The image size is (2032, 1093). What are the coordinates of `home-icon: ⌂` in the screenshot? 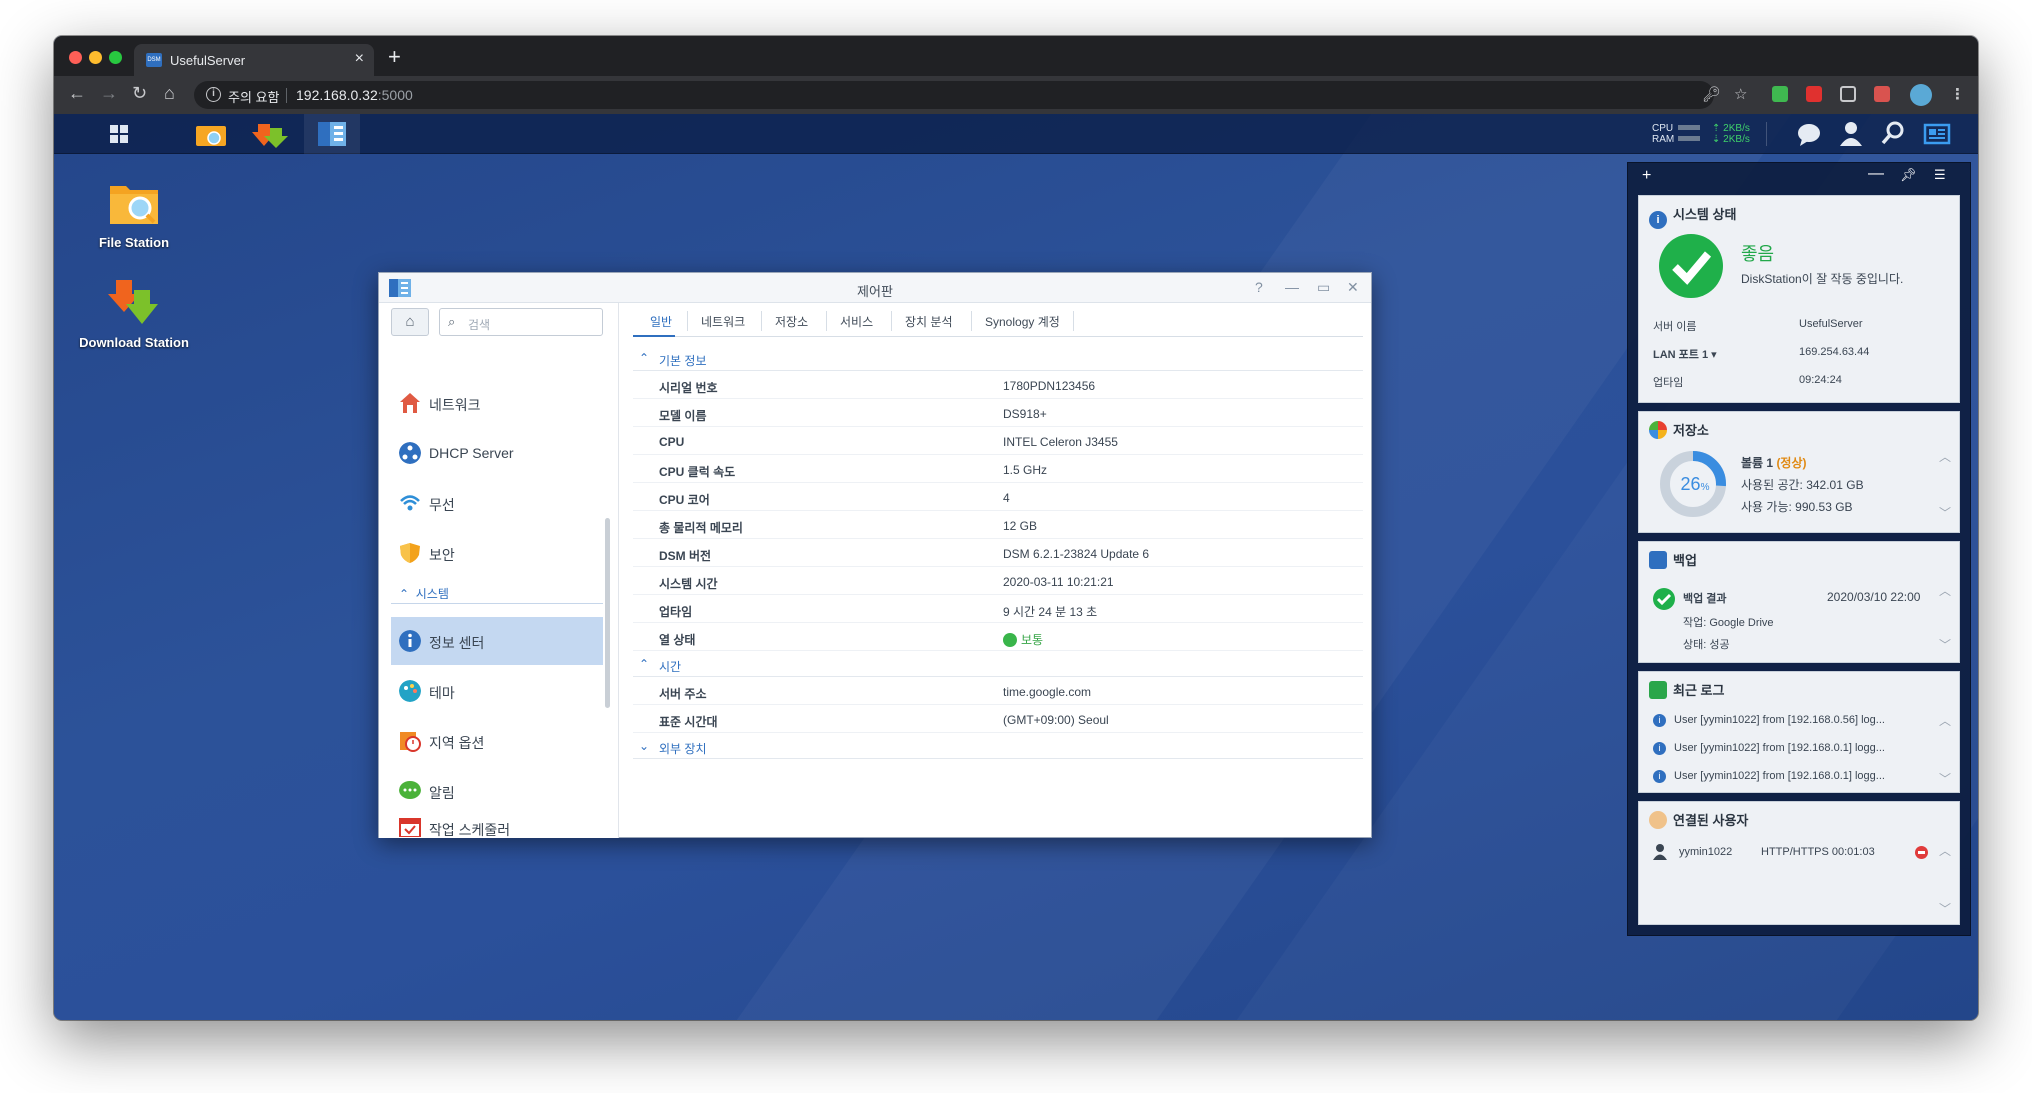 It's located at (169, 93).